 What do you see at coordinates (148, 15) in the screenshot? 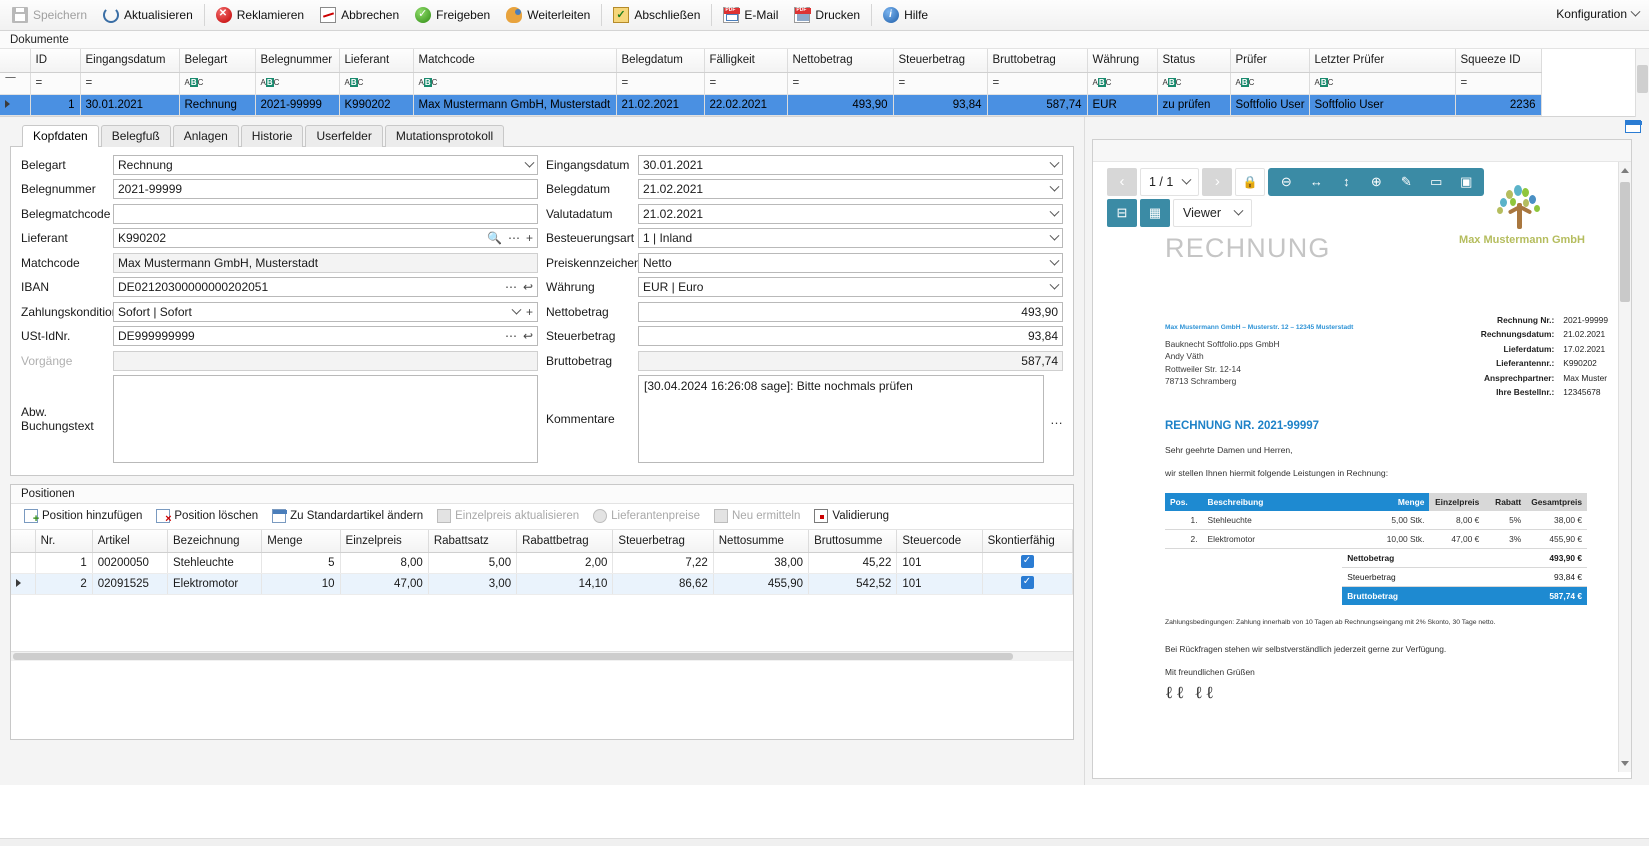
I see `toolbar-button-aktualisieren: Aktualisieren` at bounding box center [148, 15].